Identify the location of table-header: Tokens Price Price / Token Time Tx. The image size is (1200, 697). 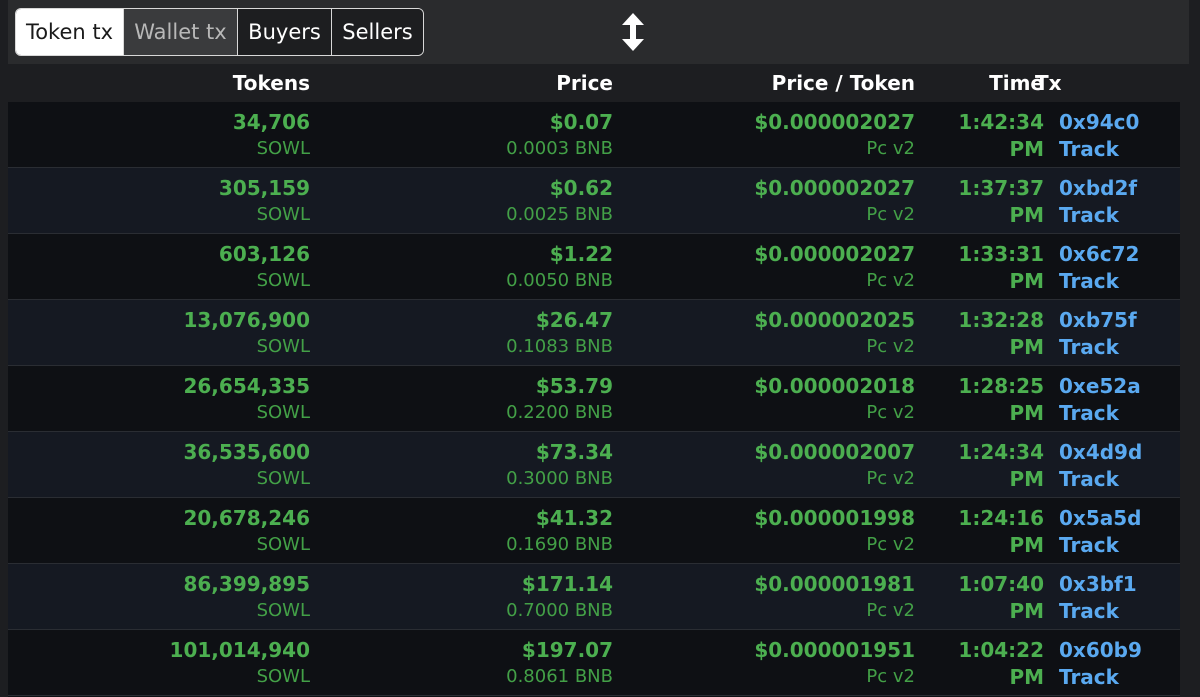
(598, 83).